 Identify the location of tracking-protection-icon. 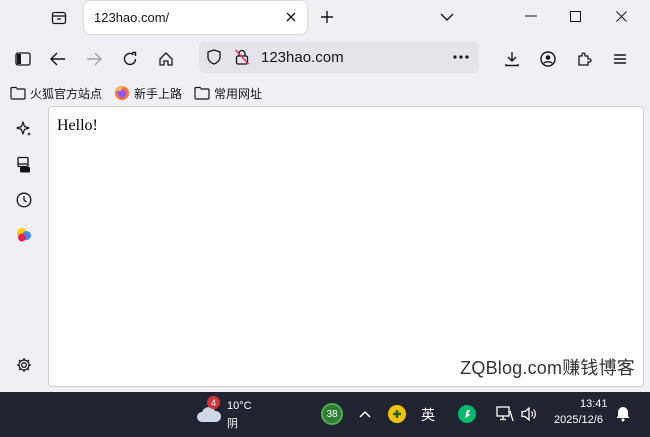
(214, 57).